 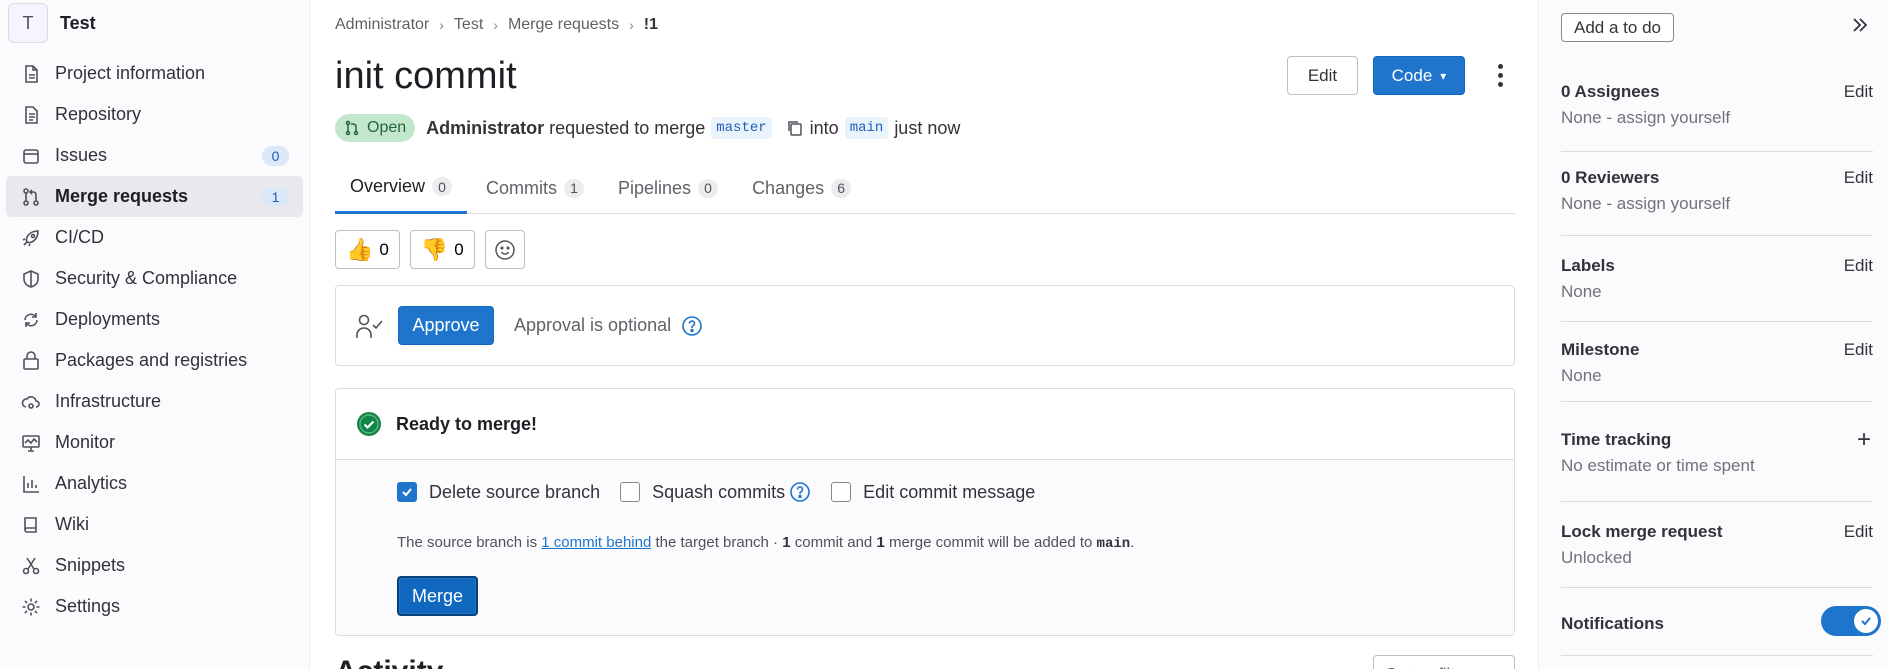 What do you see at coordinates (154, 114) in the screenshot?
I see `sidebar-item-repository: Repository` at bounding box center [154, 114].